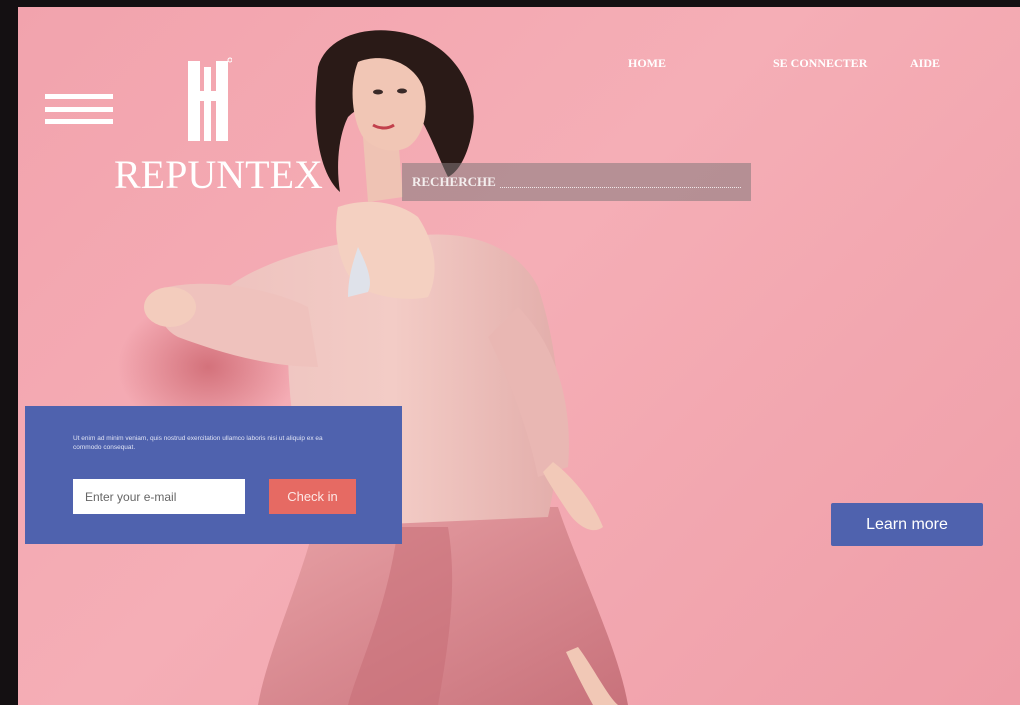  What do you see at coordinates (159, 496) in the screenshot?
I see `email-field` at bounding box center [159, 496].